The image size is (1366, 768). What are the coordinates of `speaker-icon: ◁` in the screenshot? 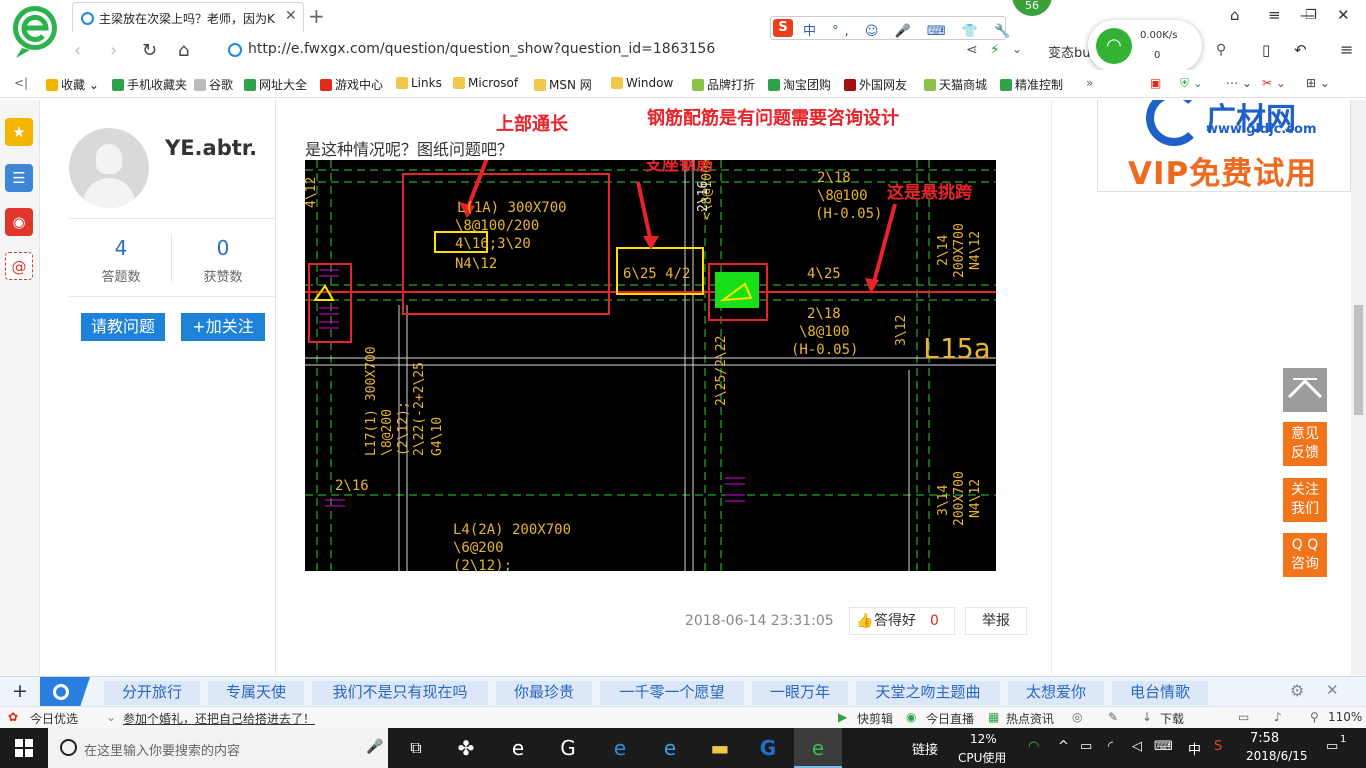 It's located at (1137, 746).